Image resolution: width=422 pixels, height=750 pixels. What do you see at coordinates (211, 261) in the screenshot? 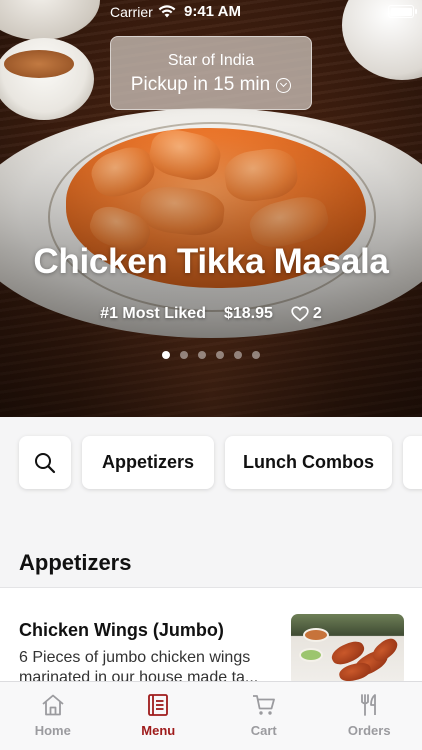
I see `featured-dish-title: Chicken Tikka Masala` at bounding box center [211, 261].